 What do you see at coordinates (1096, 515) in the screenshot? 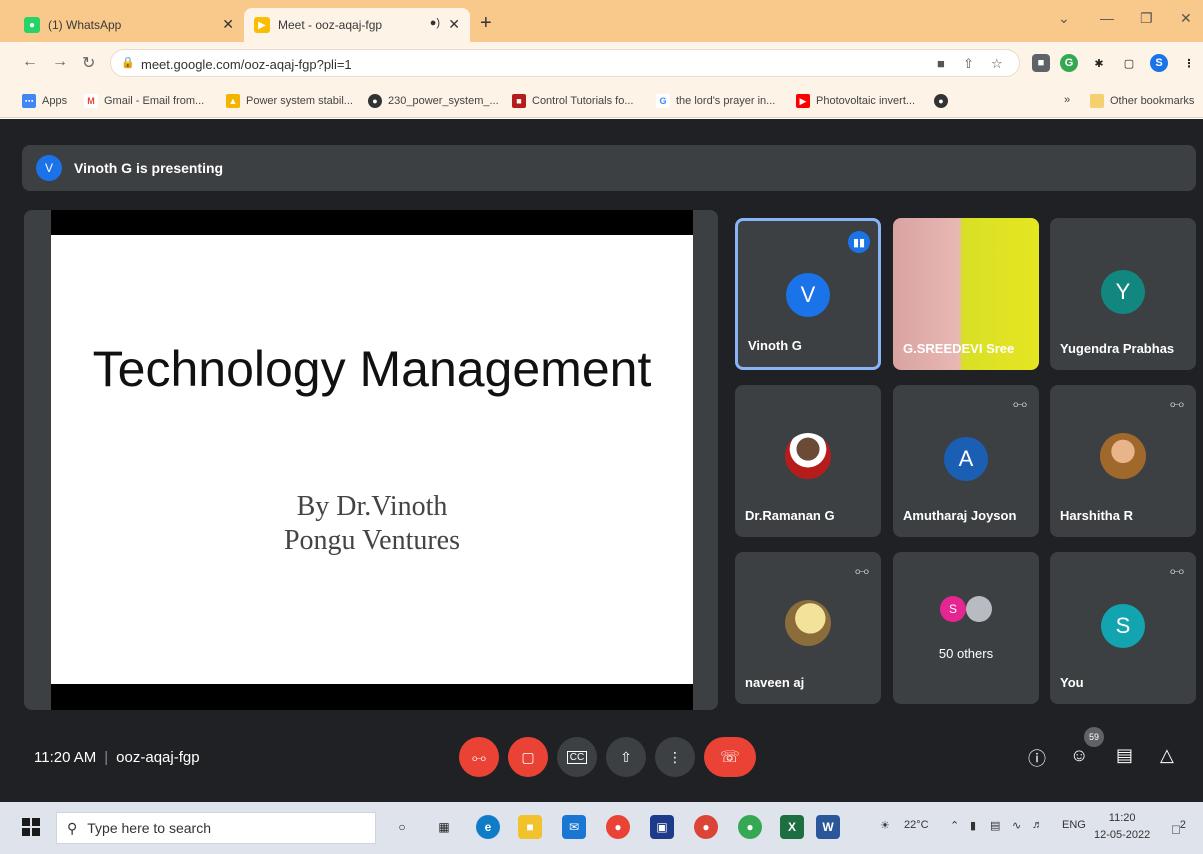
I see `participant-name: Harshitha R` at bounding box center [1096, 515].